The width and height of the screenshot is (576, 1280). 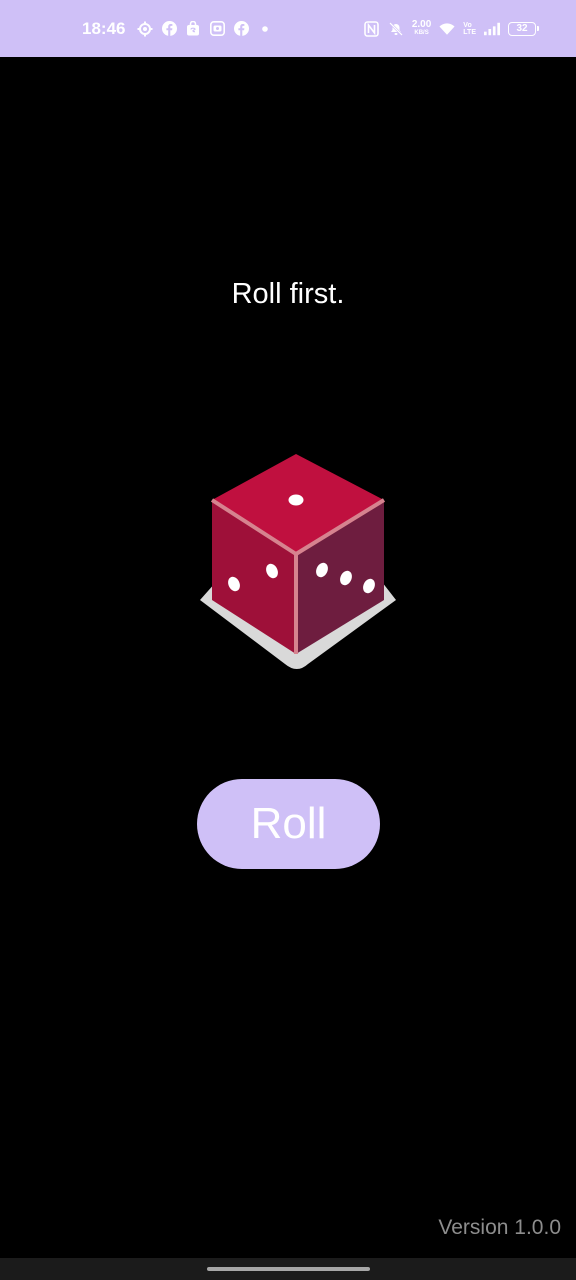 I want to click on network-speed: 2.00 KB/S, so click(x=421, y=27).